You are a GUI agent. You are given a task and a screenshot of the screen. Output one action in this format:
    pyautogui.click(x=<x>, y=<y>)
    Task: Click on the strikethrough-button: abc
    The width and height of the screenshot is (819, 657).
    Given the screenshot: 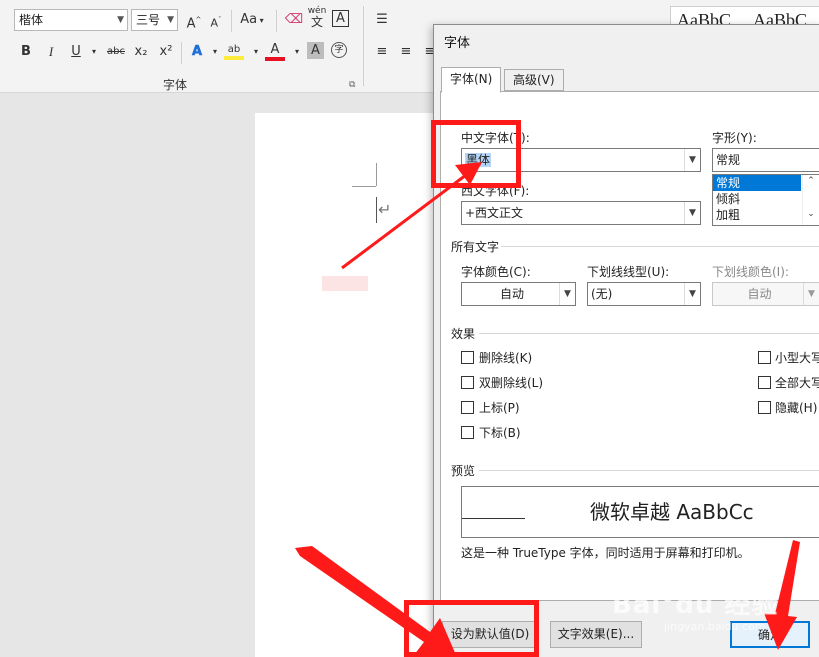 What is the action you would take?
    pyautogui.click(x=116, y=52)
    